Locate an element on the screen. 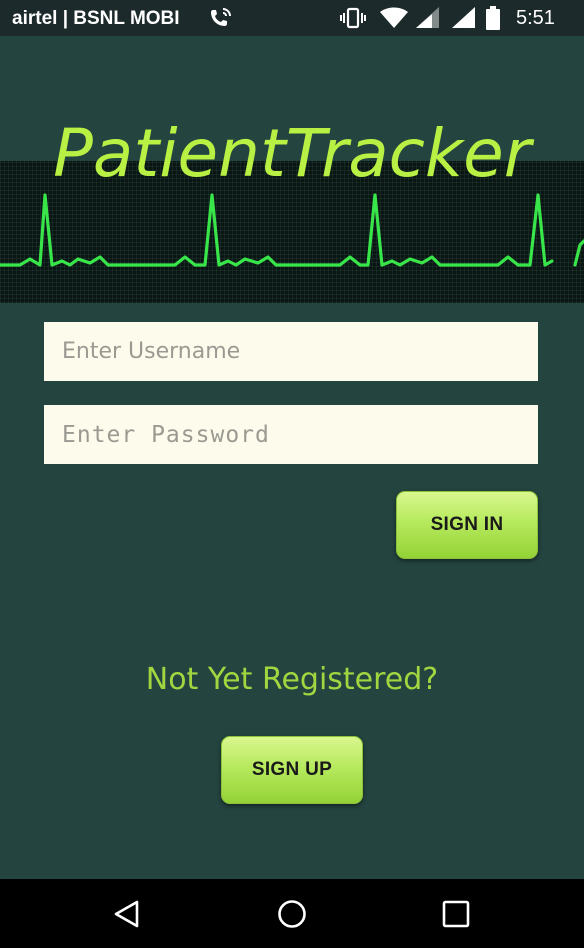  recents-icon is located at coordinates (456, 914).